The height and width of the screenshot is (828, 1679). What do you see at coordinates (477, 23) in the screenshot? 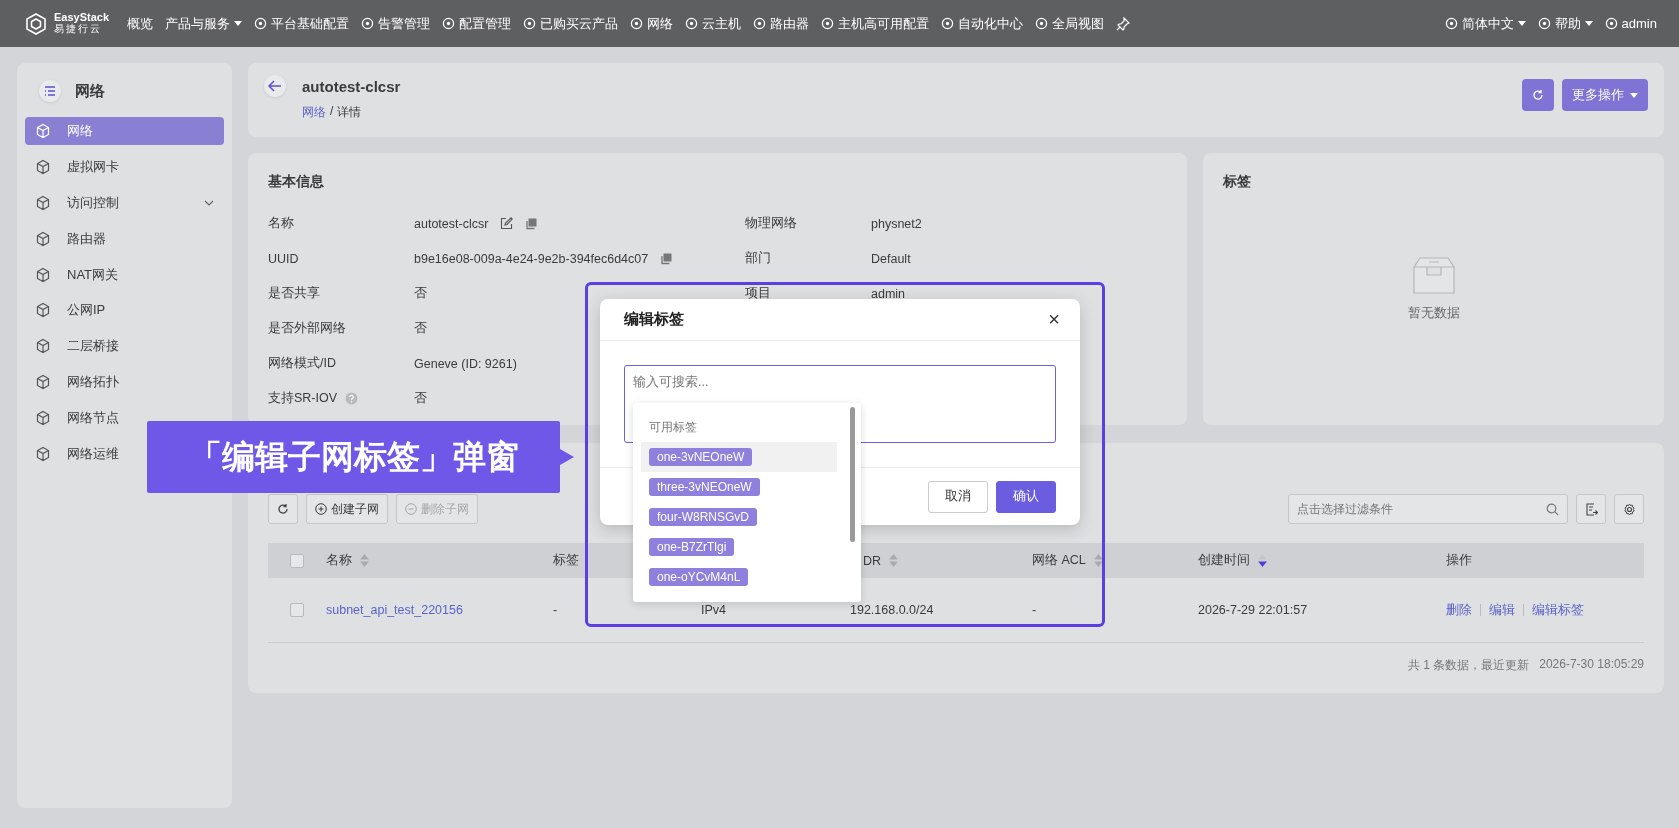
I see `nav-menu-item: 配置管理` at bounding box center [477, 23].